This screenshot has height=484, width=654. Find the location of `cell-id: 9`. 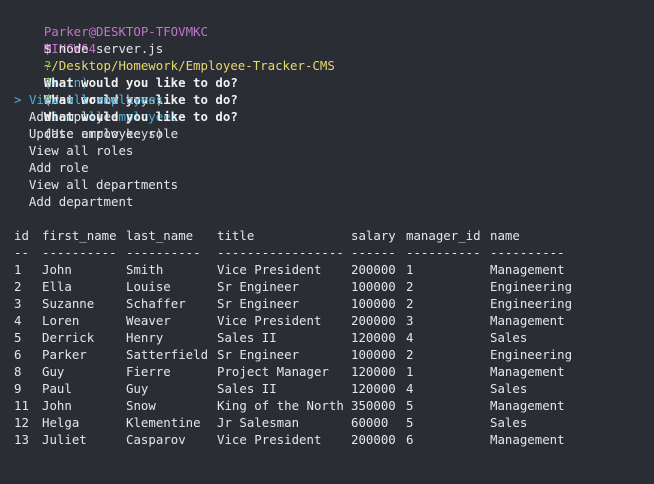

cell-id: 9 is located at coordinates (18, 388).